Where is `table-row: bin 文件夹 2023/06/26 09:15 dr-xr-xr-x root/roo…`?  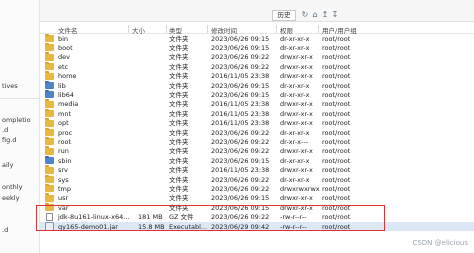
table-row: bin 文件夹 2023/06/26 09:15 dr-xr-xr-x root/roo… is located at coordinates (257, 38).